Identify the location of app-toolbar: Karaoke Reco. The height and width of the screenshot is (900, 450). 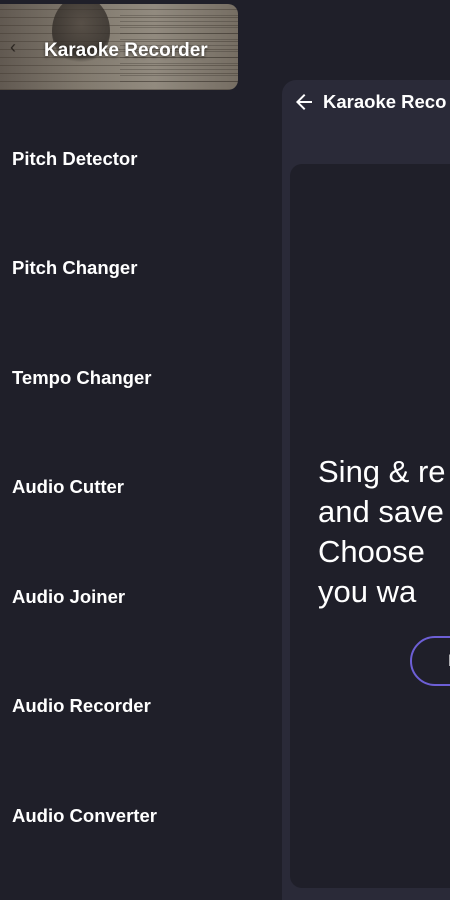
(366, 102).